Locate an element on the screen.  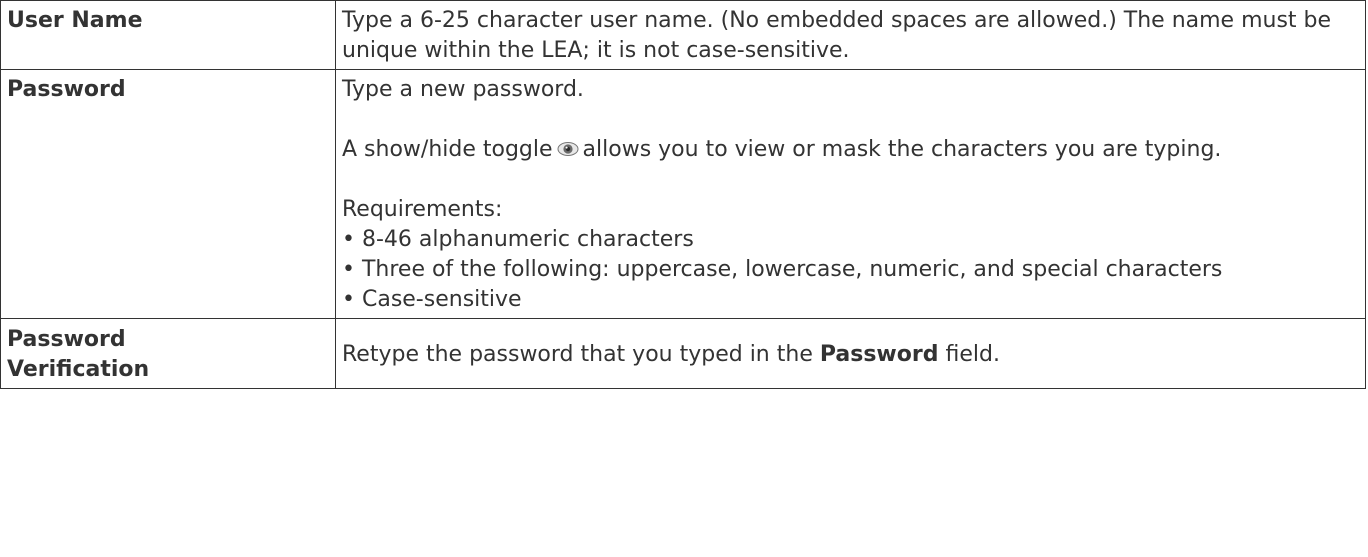
verify-desc-after: field. is located at coordinates (972, 354).